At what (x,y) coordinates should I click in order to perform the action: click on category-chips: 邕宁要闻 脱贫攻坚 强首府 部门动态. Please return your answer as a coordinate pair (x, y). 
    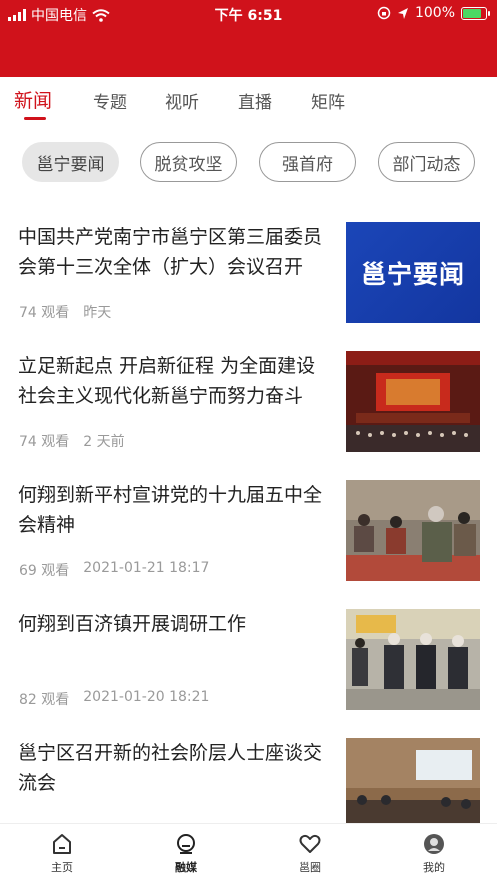
    Looking at the image, I should click on (248, 165).